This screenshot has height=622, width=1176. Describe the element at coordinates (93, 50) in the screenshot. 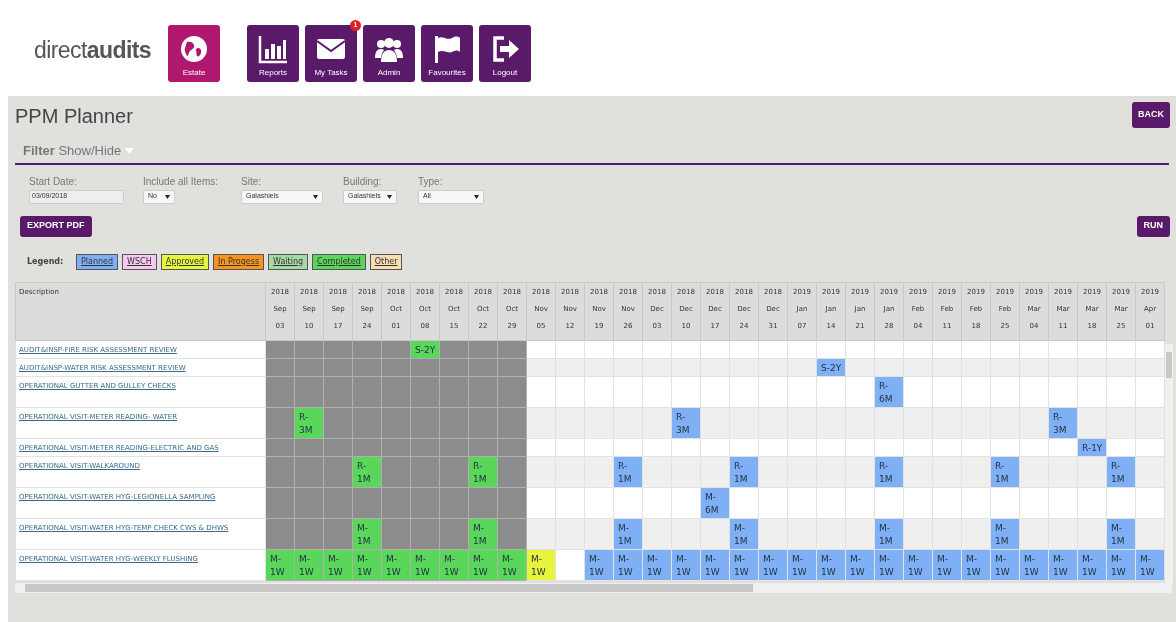

I see `logo-text: directaudits` at that location.